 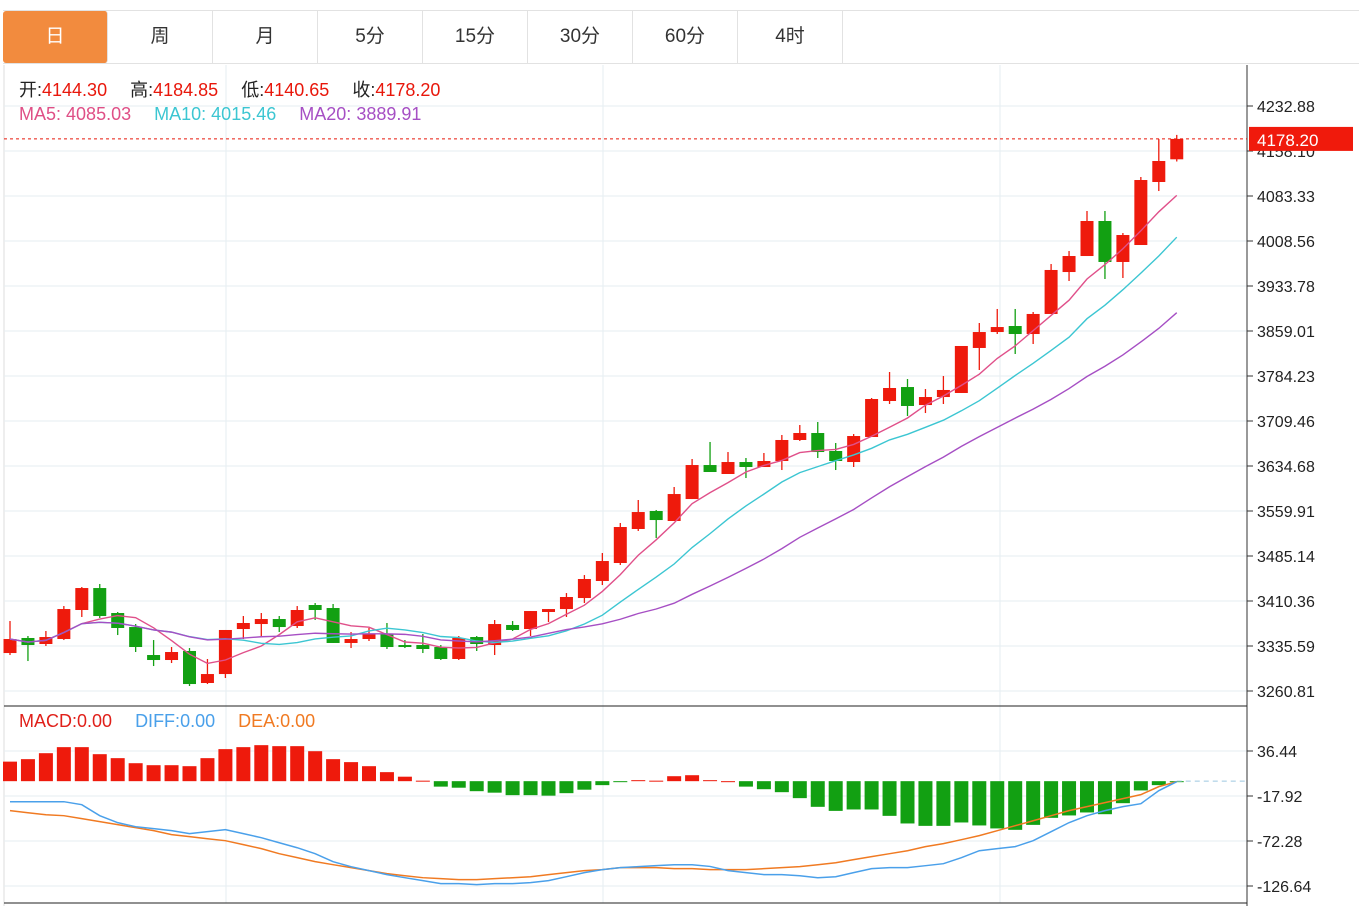 What do you see at coordinates (99, 114) in the screenshot?
I see `ma5-value: 4085.03` at bounding box center [99, 114].